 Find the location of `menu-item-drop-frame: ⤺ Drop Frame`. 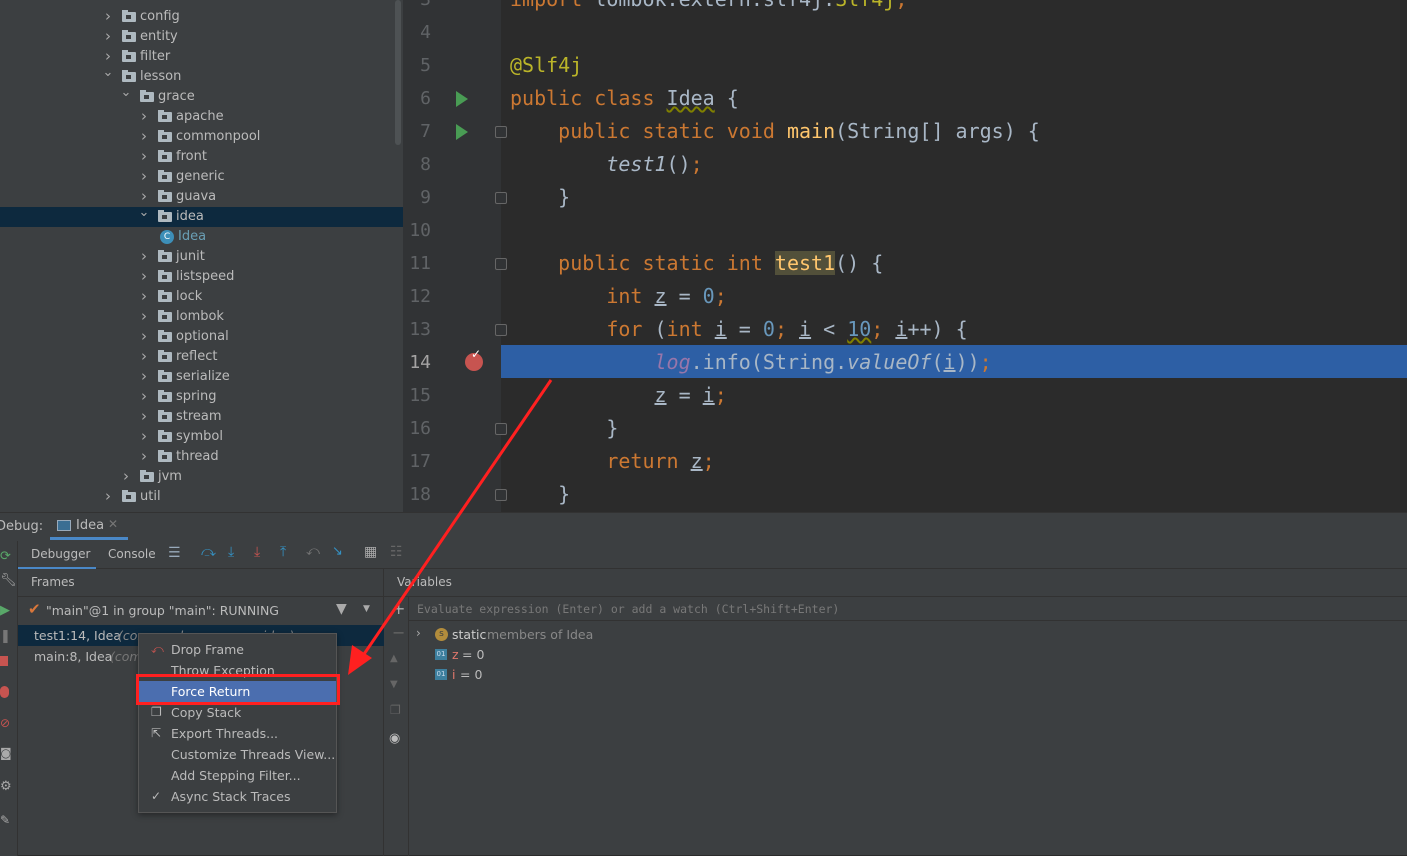

menu-item-drop-frame: ⤺ Drop Frame is located at coordinates (237, 649).